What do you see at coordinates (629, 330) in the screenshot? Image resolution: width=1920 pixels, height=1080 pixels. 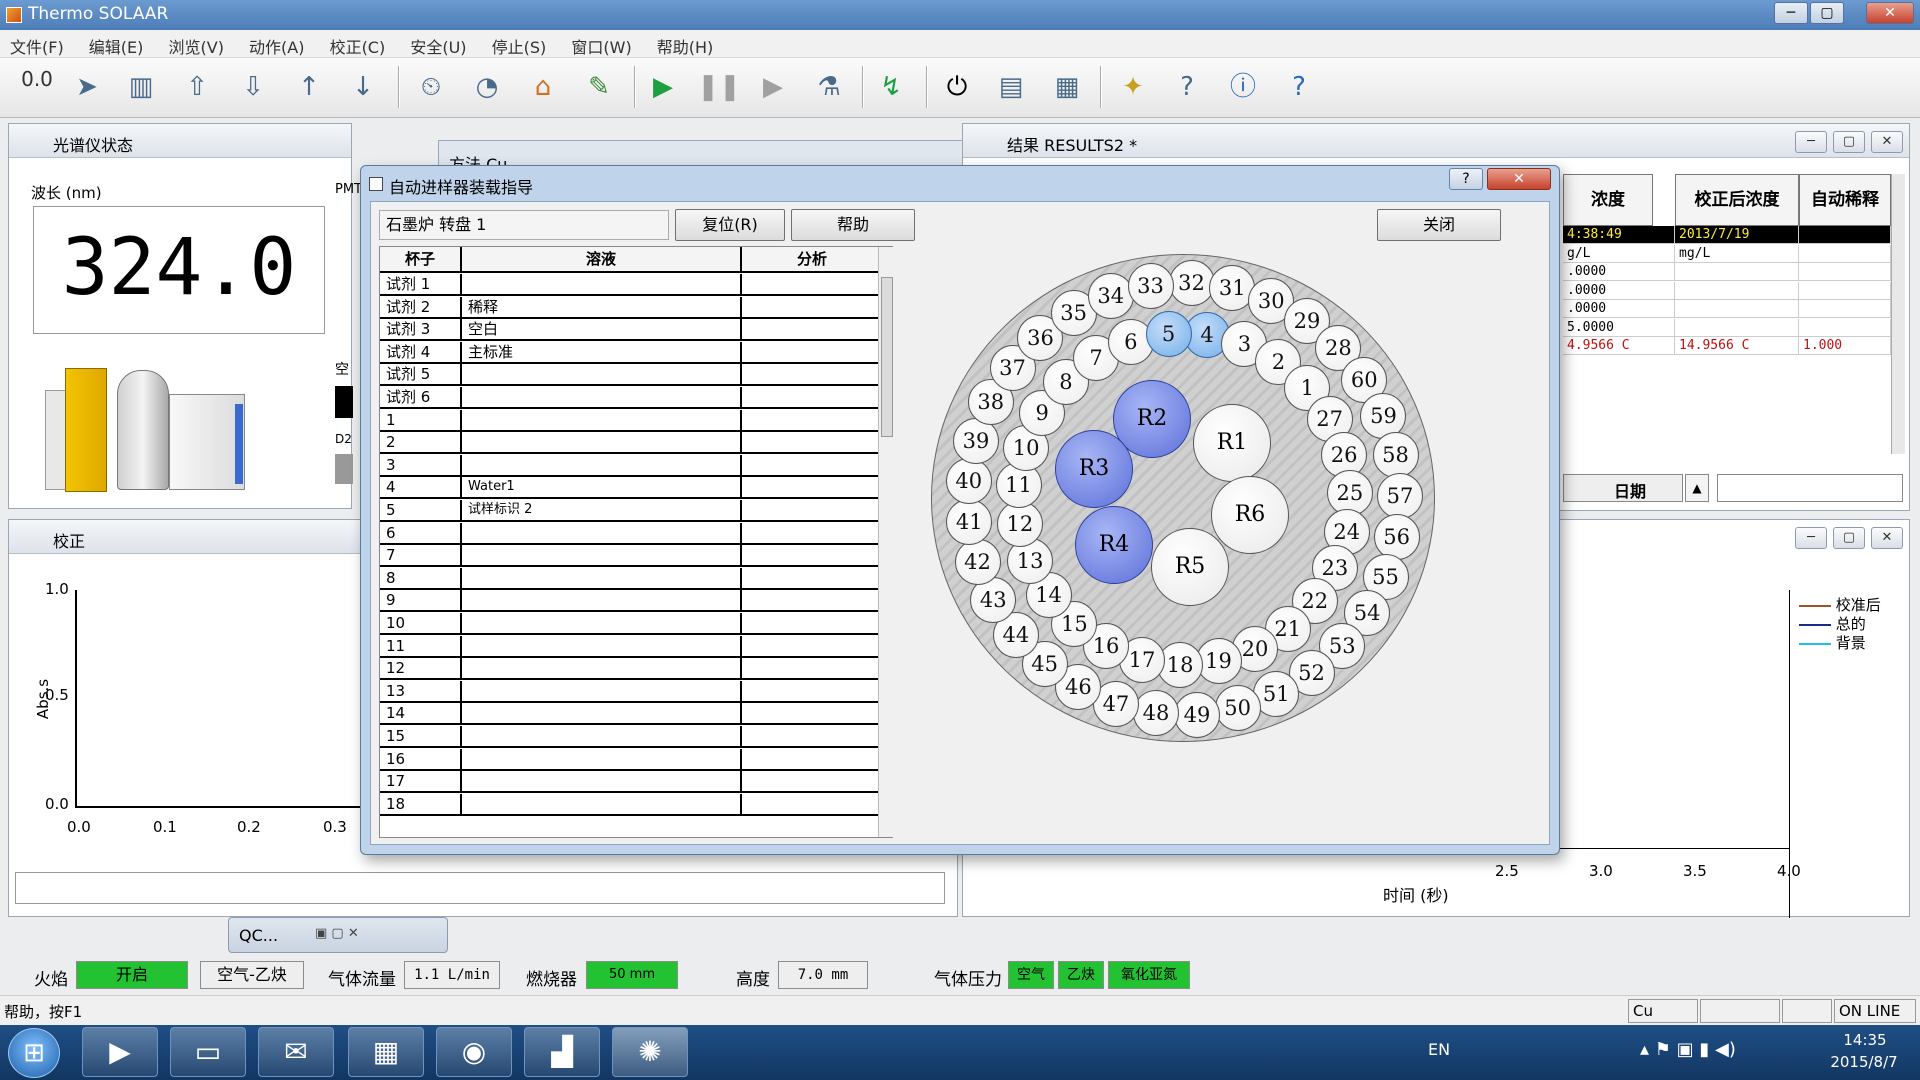 I see `cup-row: 试剂 3 空白` at bounding box center [629, 330].